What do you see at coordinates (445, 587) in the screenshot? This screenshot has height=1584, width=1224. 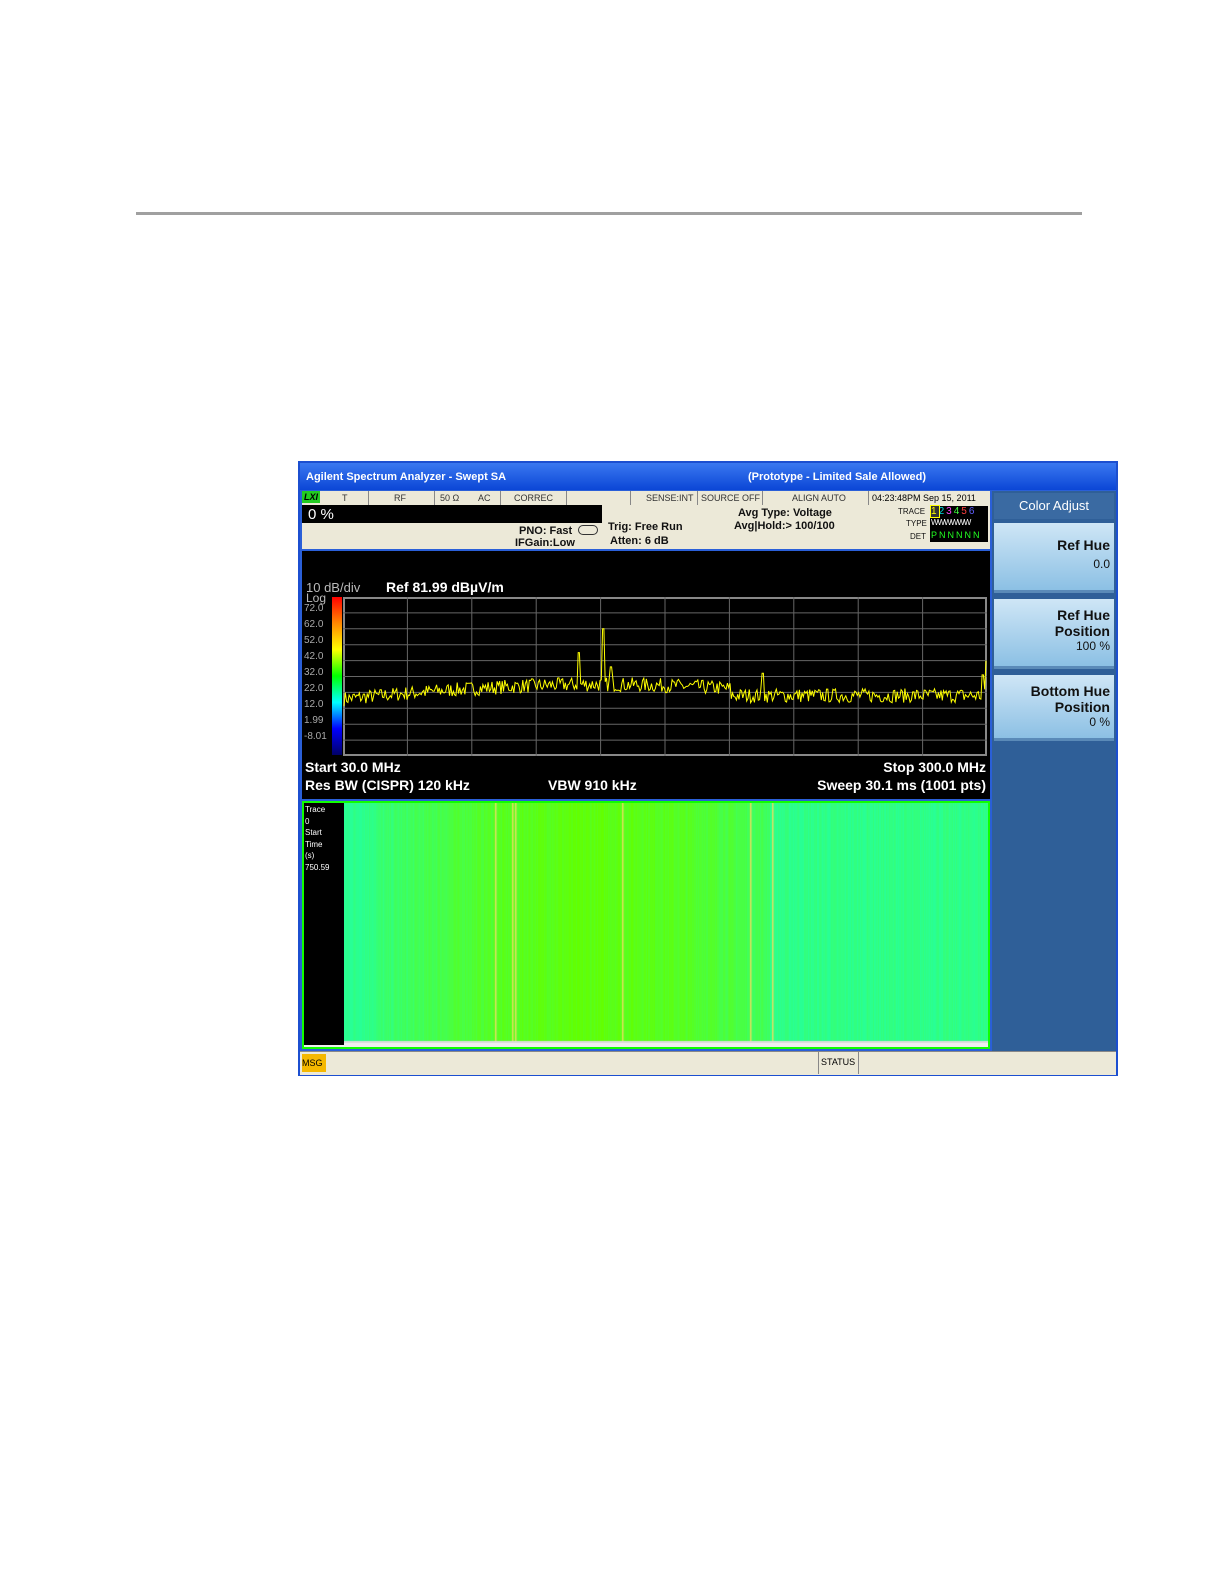 I see `reference-level: Ref 81.99 dBµV/m` at bounding box center [445, 587].